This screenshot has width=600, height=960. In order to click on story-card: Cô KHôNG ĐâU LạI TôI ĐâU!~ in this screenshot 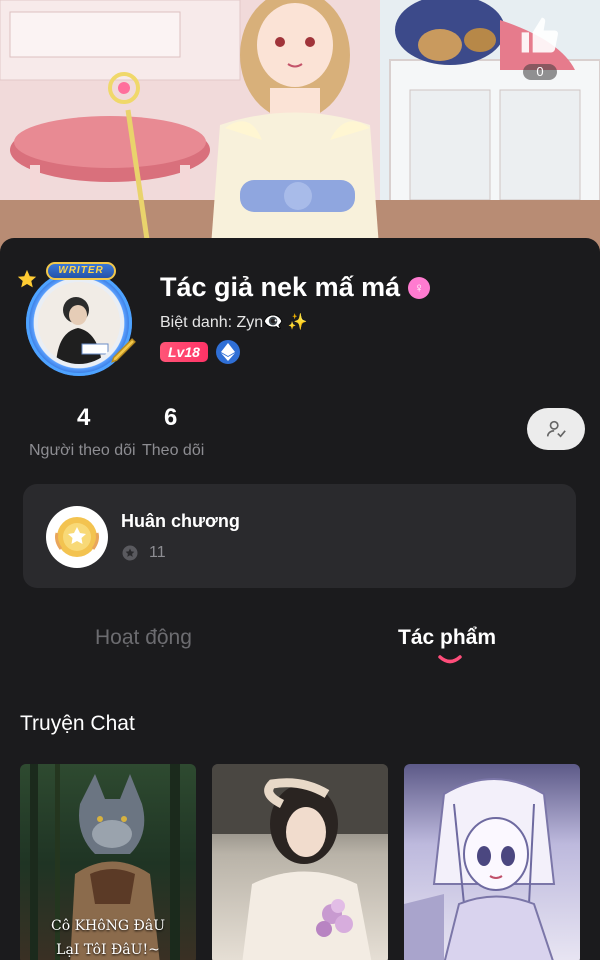, I will do `click(108, 862)`.